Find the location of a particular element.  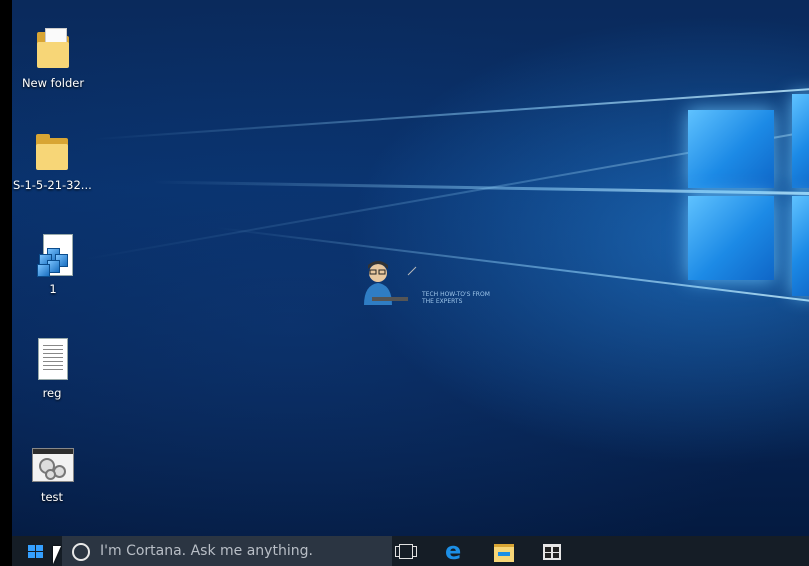

mouse-cursor is located at coordinates (57, 555).